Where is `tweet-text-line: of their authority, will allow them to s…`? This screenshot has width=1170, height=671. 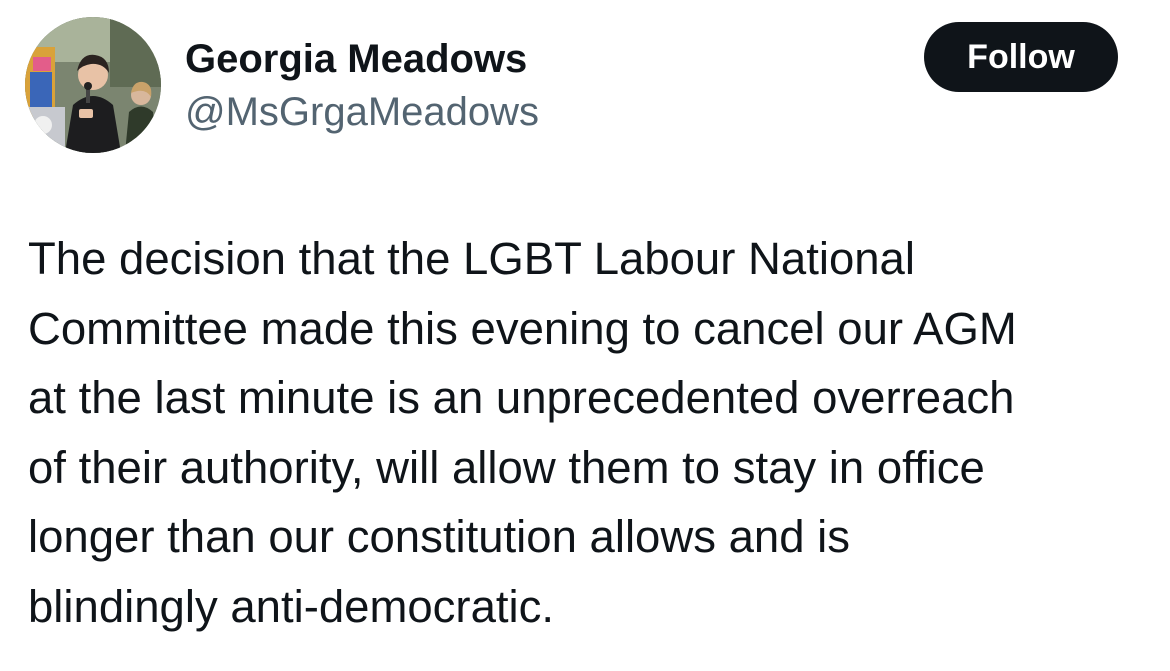 tweet-text-line: of their authority, will allow them to s… is located at coordinates (506, 467).